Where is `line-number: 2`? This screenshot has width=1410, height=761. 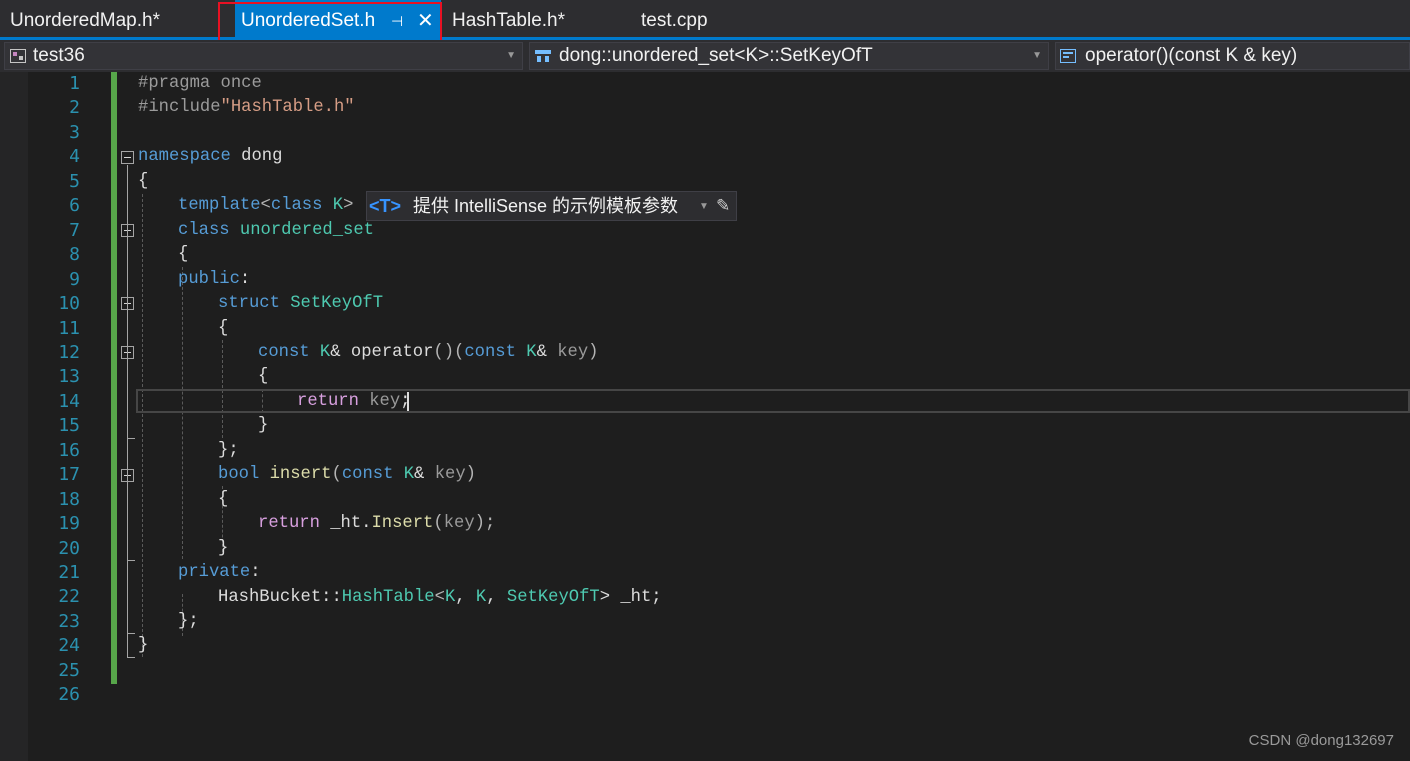 line-number: 2 is located at coordinates (74, 107).